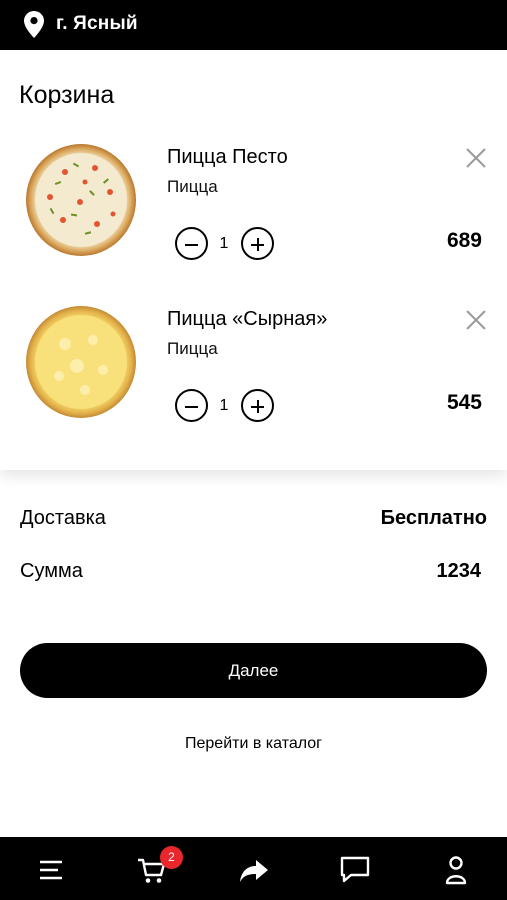  What do you see at coordinates (67, 95) in the screenshot?
I see `page-title: Корзина` at bounding box center [67, 95].